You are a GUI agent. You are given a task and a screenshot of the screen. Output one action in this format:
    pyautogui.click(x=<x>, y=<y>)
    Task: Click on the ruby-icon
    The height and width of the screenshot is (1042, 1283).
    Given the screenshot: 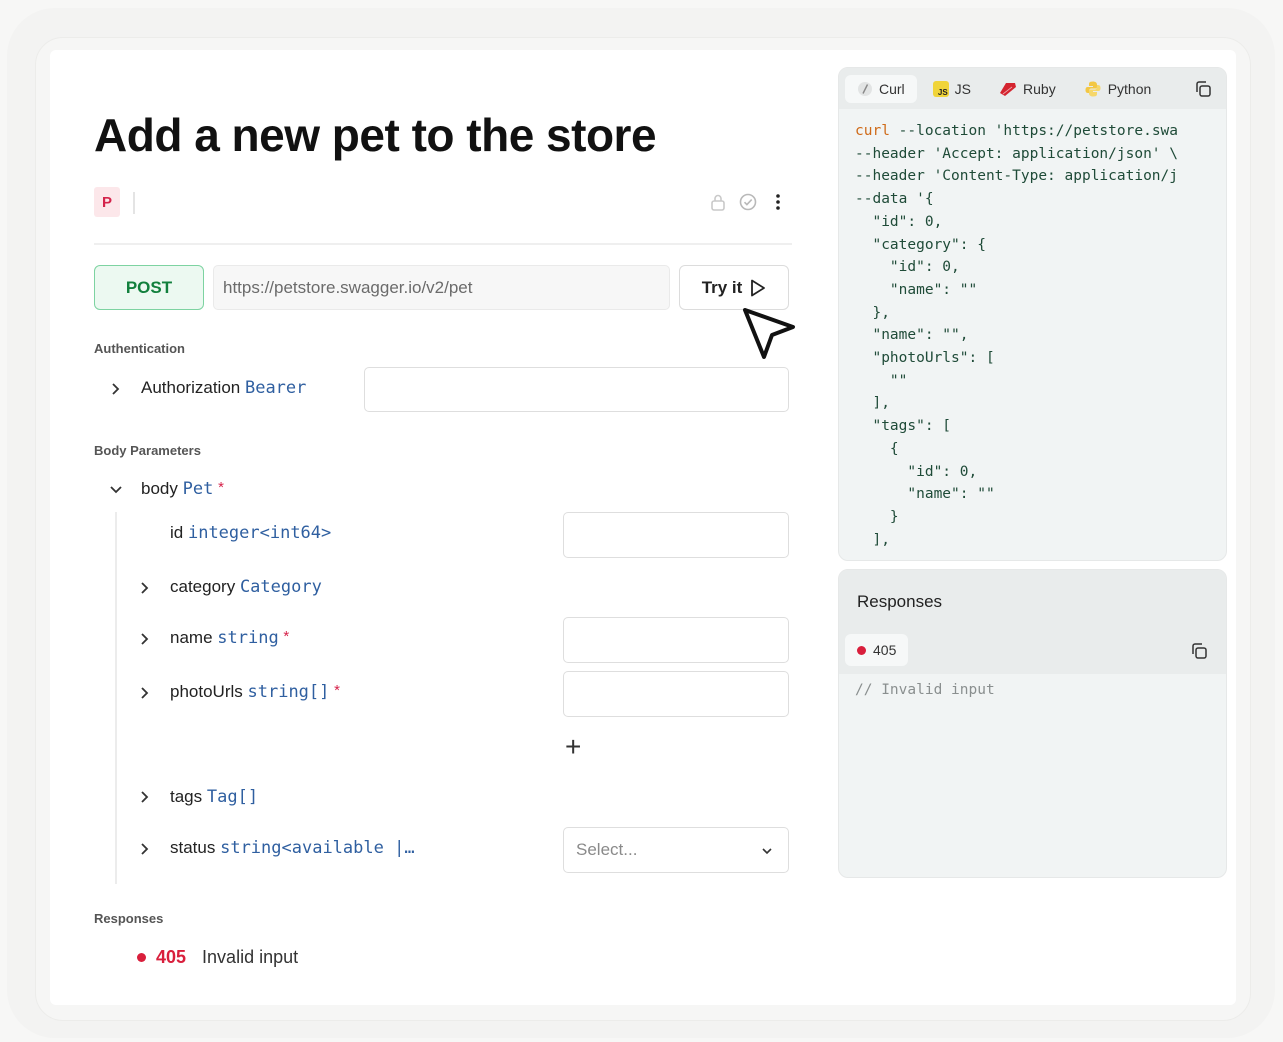 What is the action you would take?
    pyautogui.click(x=1008, y=89)
    